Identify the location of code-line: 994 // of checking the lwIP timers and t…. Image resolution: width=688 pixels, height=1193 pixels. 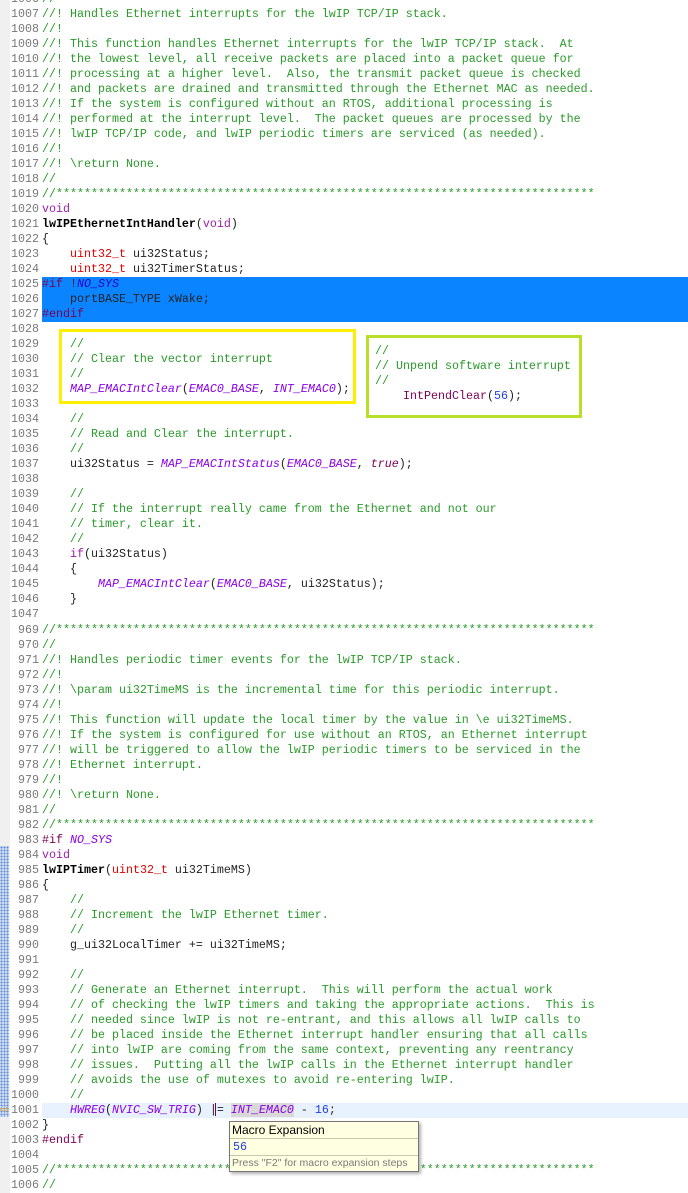
(344, 1005).